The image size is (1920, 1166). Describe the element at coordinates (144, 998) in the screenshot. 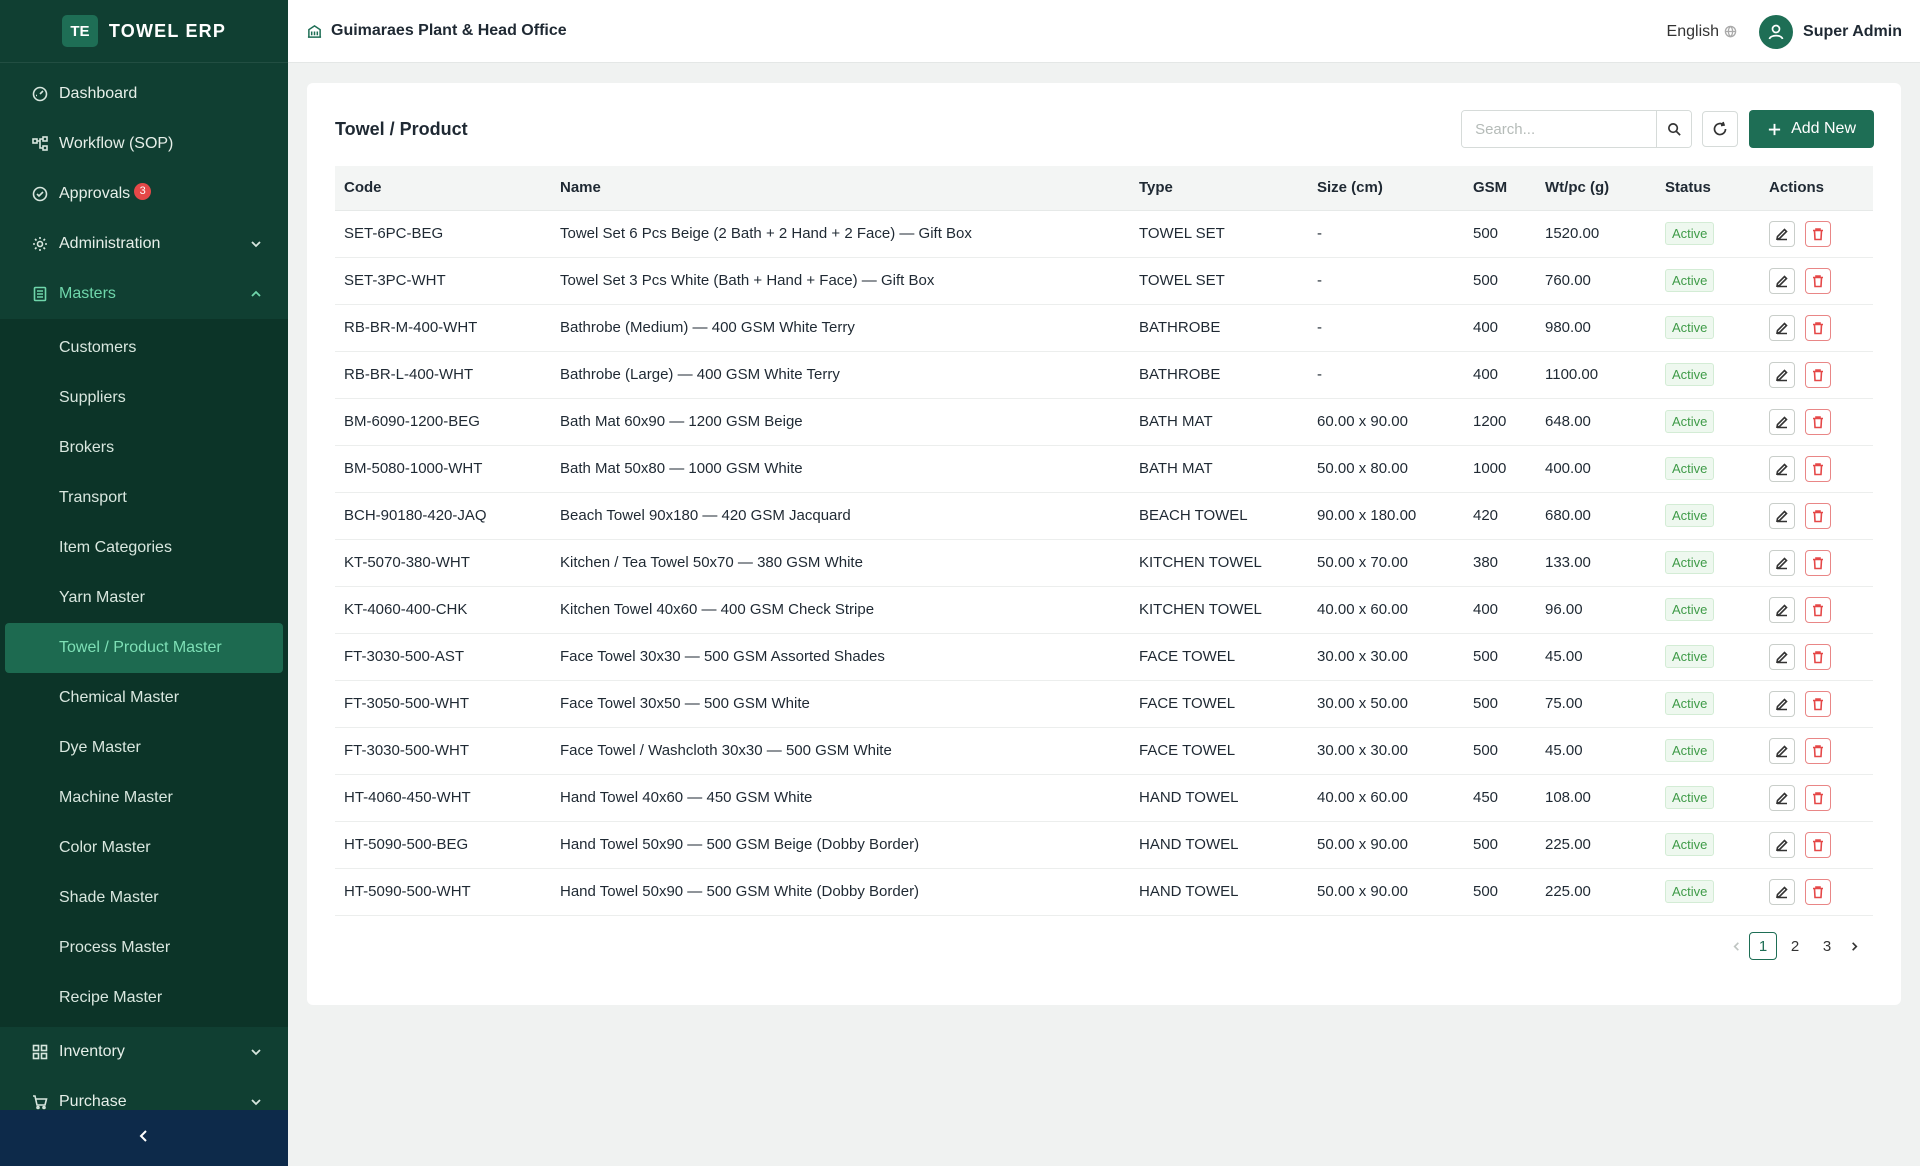

I see `sidebar-item-recipe-master: Recipe Master` at that location.